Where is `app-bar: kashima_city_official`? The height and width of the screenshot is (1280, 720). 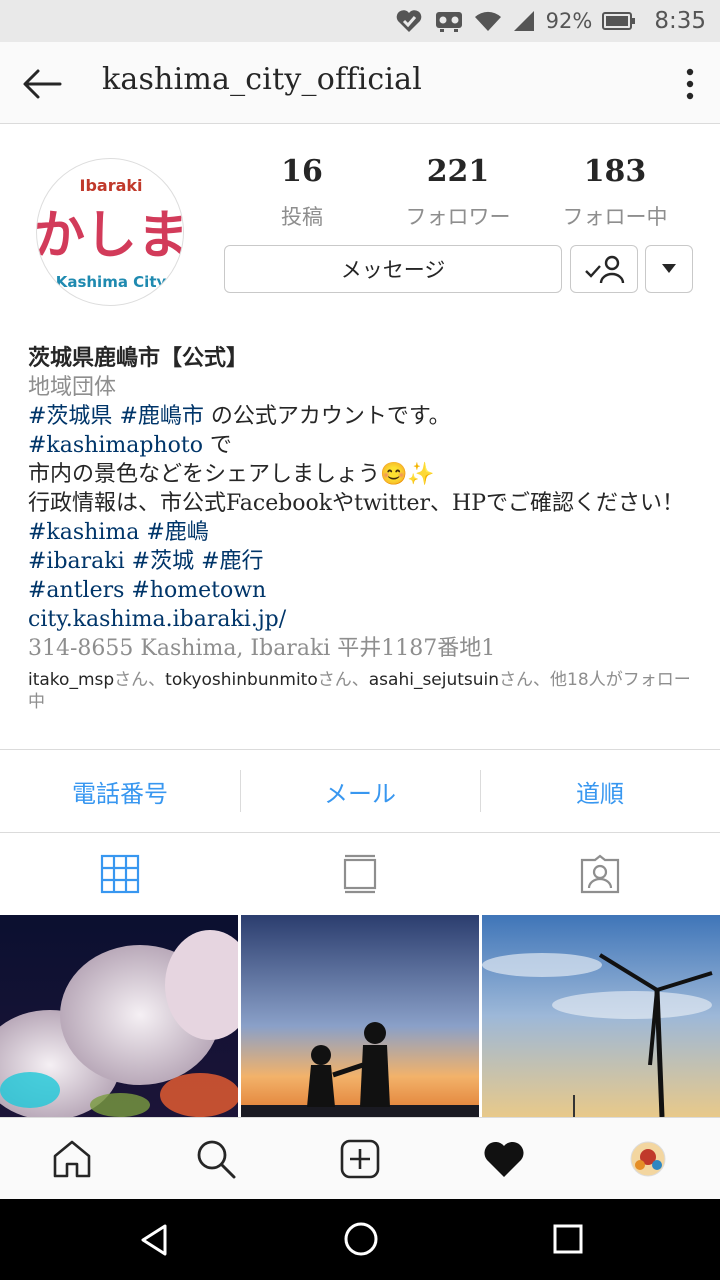
app-bar: kashima_city_official is located at coordinates (360, 83).